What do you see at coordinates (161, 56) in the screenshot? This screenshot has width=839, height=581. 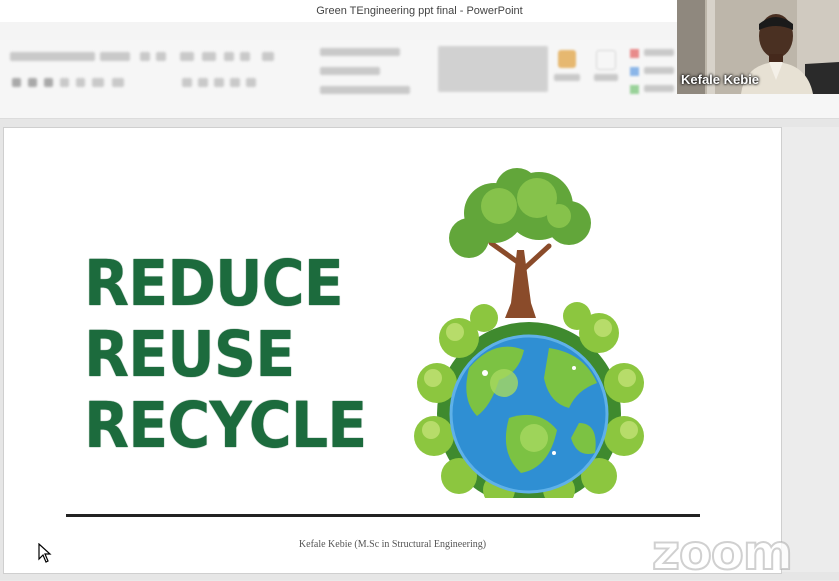 I see `shrink-font-button` at bounding box center [161, 56].